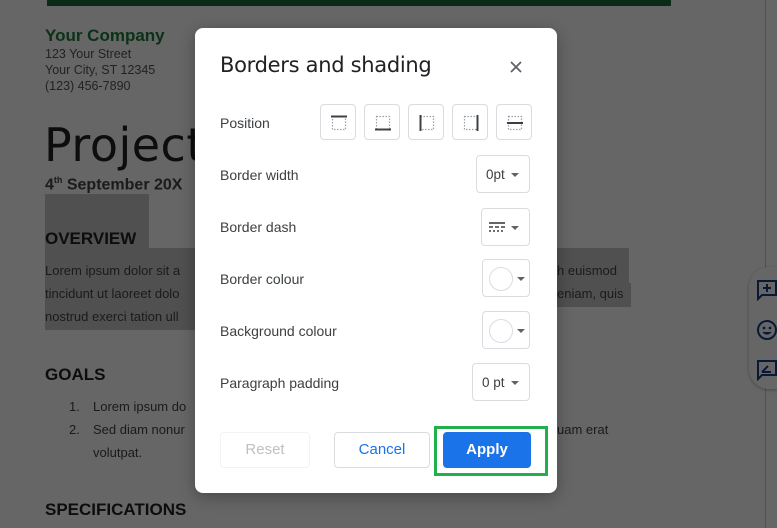 Image resolution: width=777 pixels, height=528 pixels. I want to click on border-top-icon, so click(339, 123).